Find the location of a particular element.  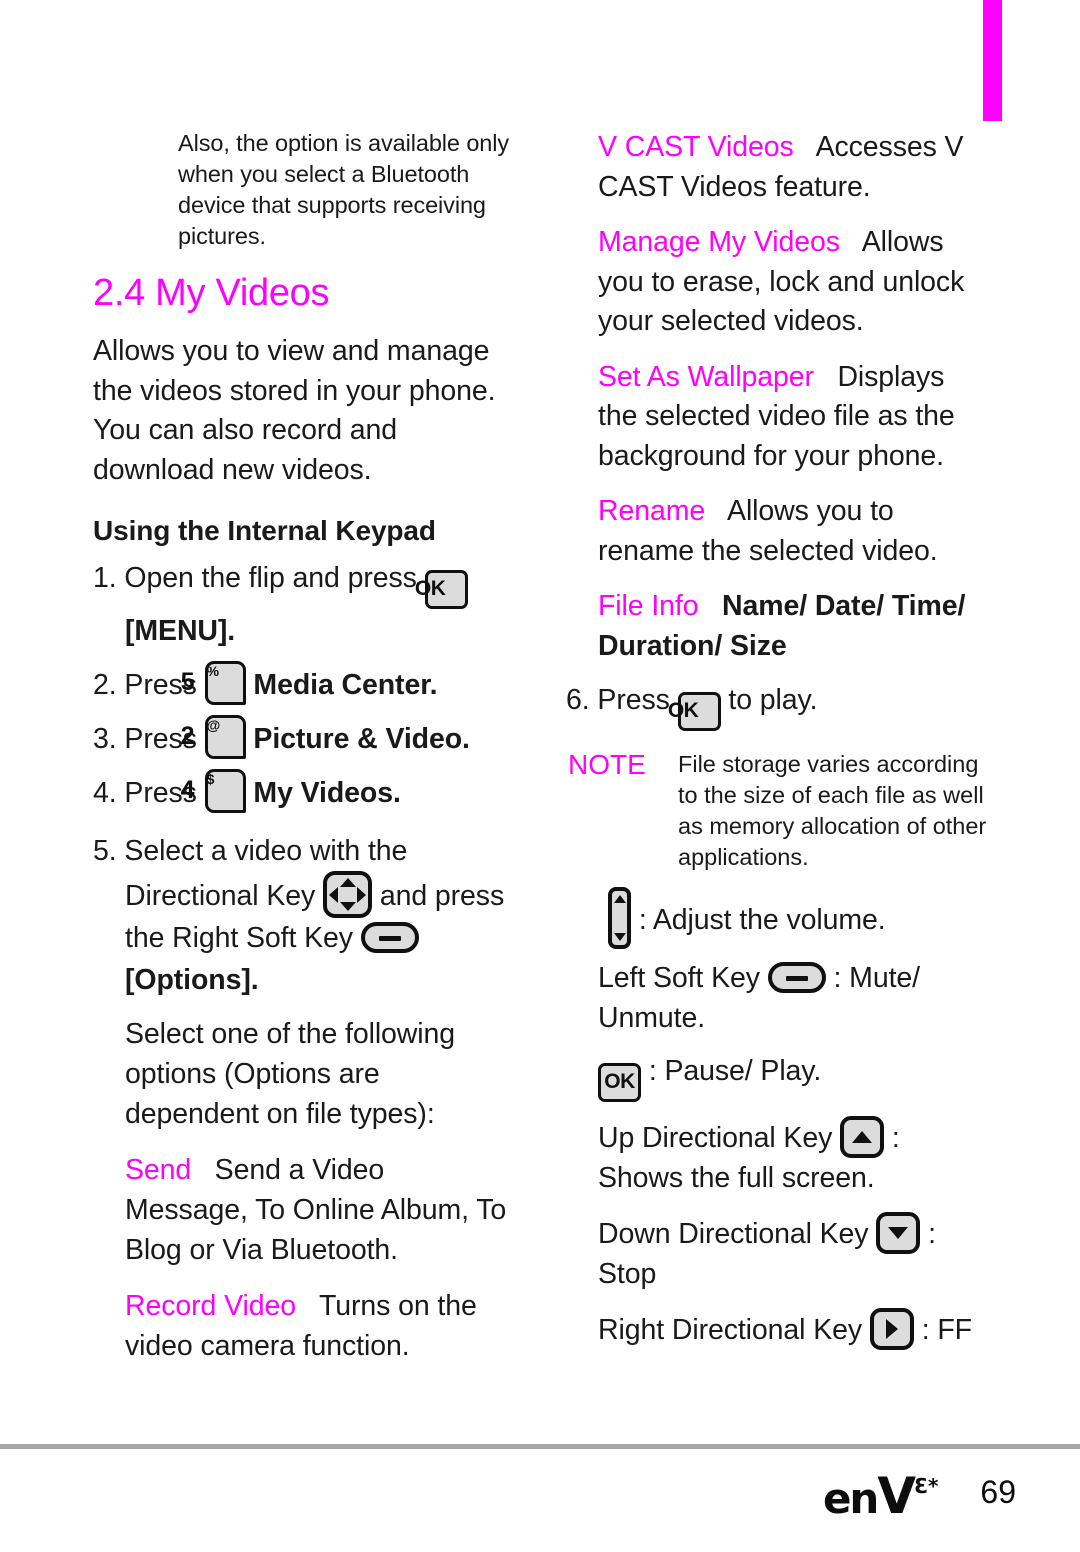

up-directional-key-icon is located at coordinates (862, 1137).